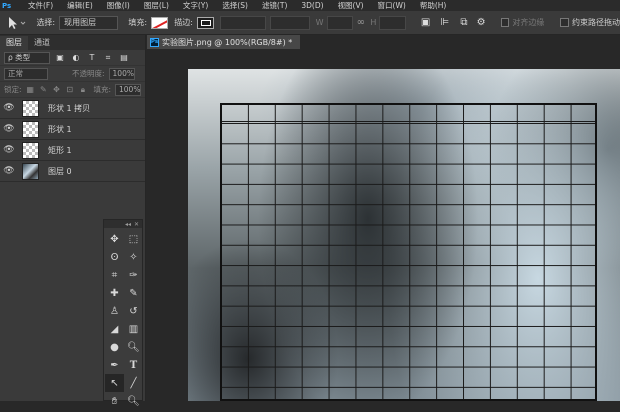 The width and height of the screenshot is (620, 412). Describe the element at coordinates (133, 311) in the screenshot. I see `history-brush-tool-icon: ↺` at that location.